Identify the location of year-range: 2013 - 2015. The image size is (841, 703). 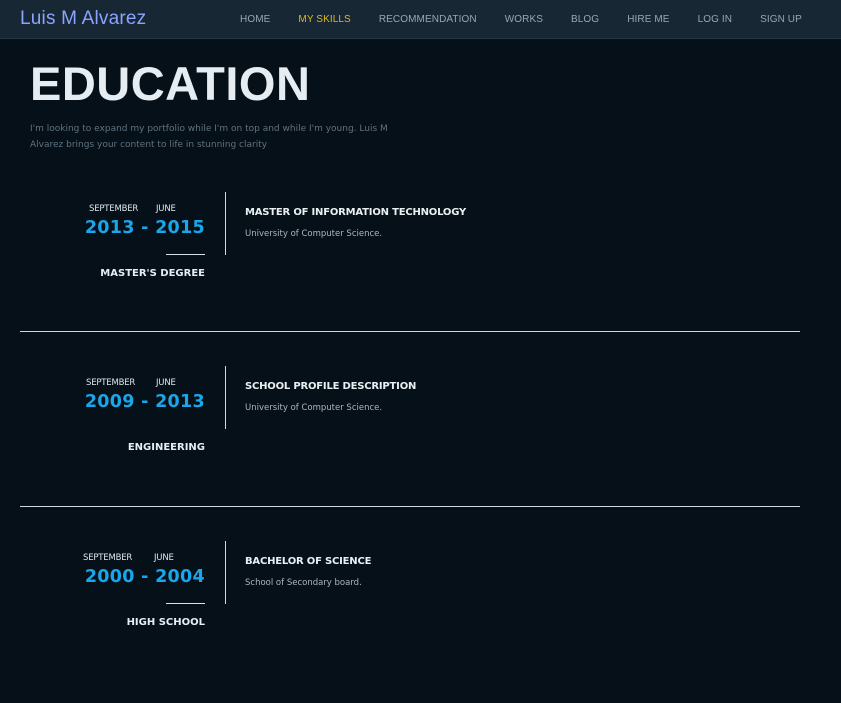
(144, 228).